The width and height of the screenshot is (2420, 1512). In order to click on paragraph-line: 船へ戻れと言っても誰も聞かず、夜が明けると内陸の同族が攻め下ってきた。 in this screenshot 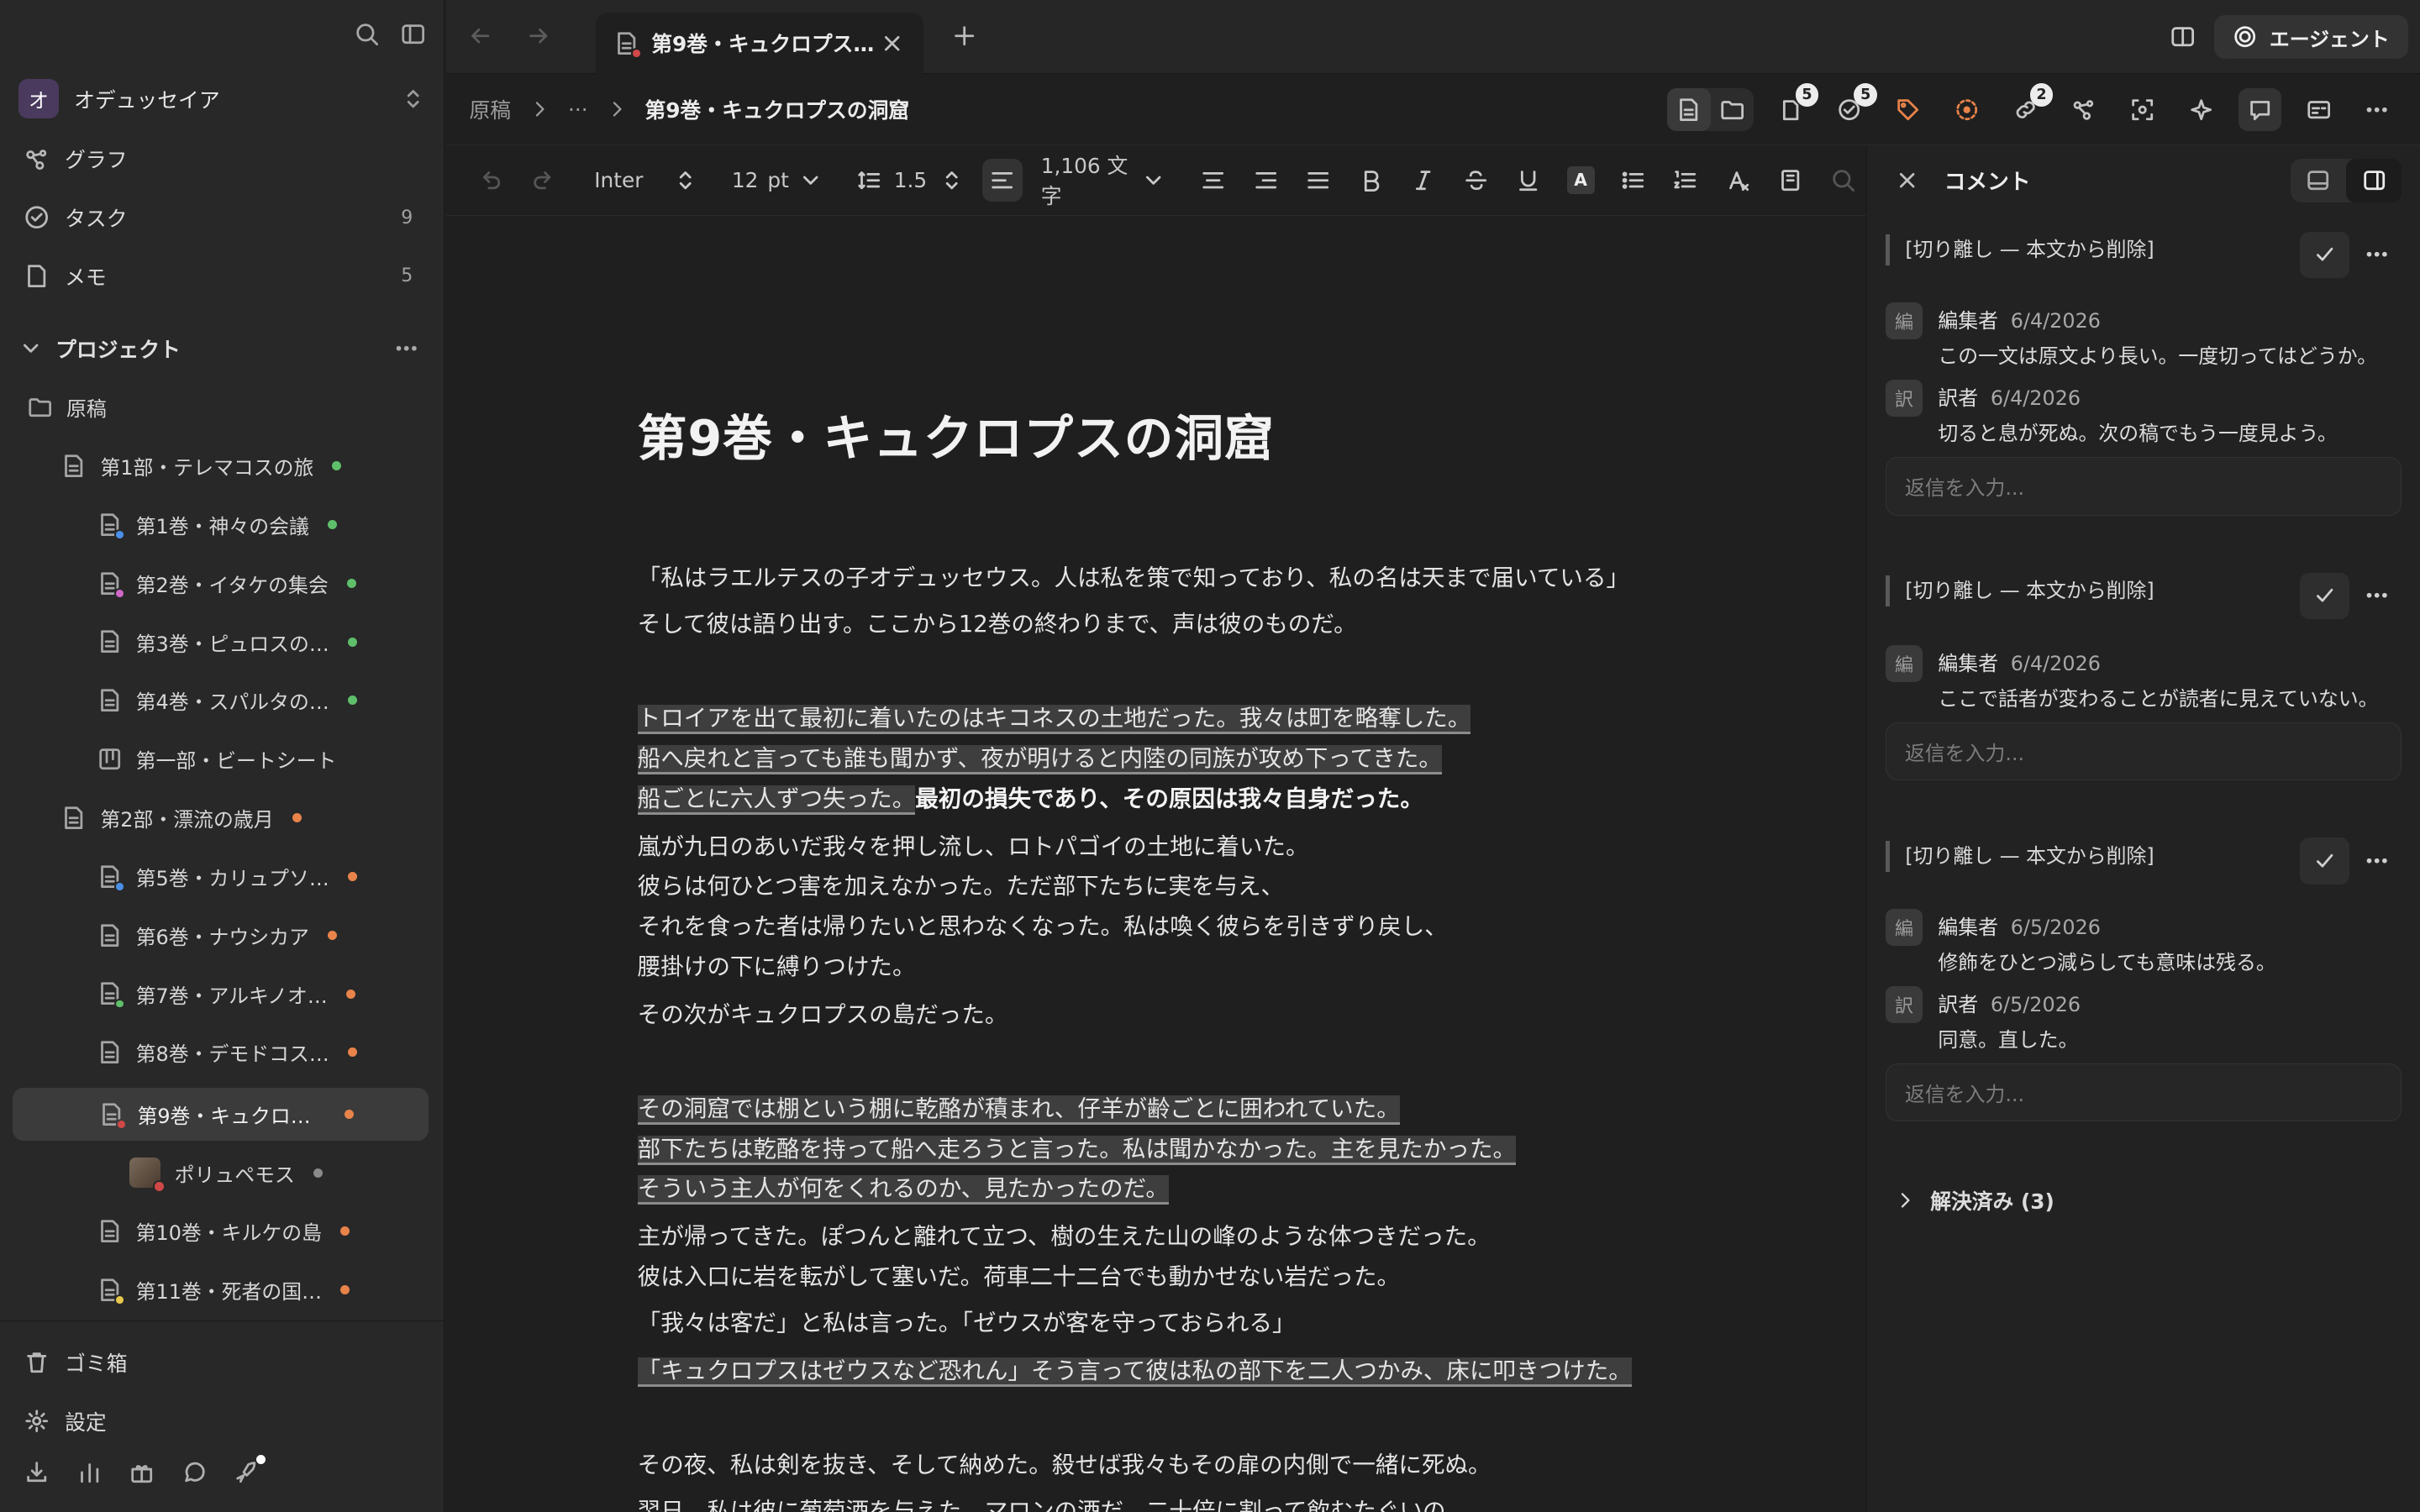, I will do `click(1040, 759)`.